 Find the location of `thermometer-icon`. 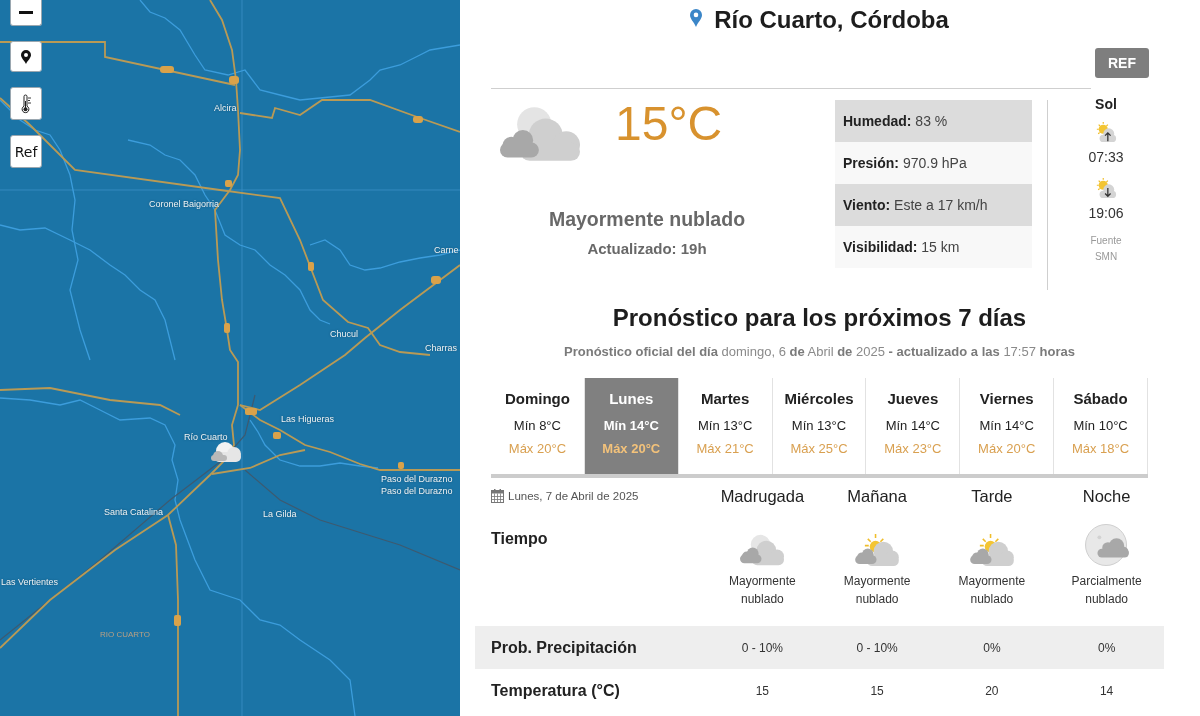

thermometer-icon is located at coordinates (26, 103).